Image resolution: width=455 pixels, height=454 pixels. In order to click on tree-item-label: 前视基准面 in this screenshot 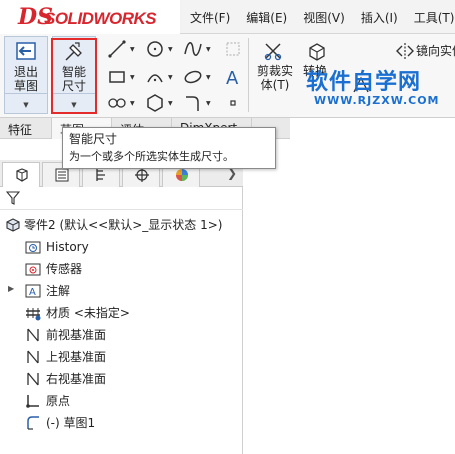, I will do `click(76, 335)`.